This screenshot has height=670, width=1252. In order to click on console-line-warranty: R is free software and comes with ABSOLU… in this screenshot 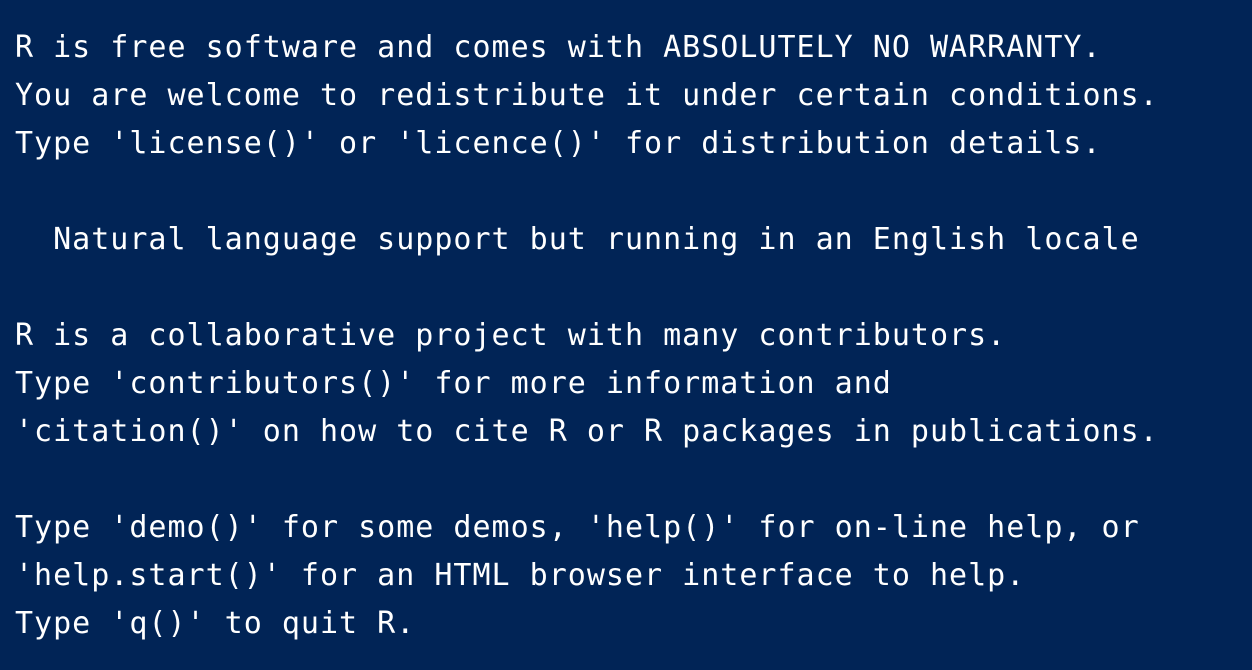, I will do `click(558, 47)`.